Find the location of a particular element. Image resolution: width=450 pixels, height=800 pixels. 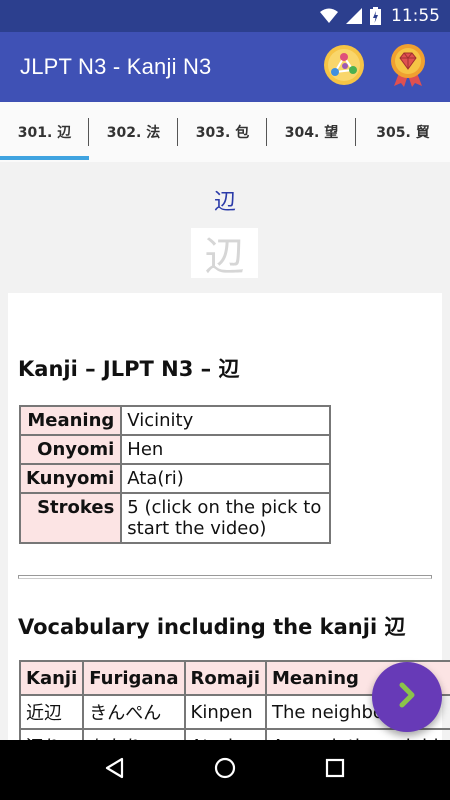

tab-label: 302. 法 is located at coordinates (133, 133).